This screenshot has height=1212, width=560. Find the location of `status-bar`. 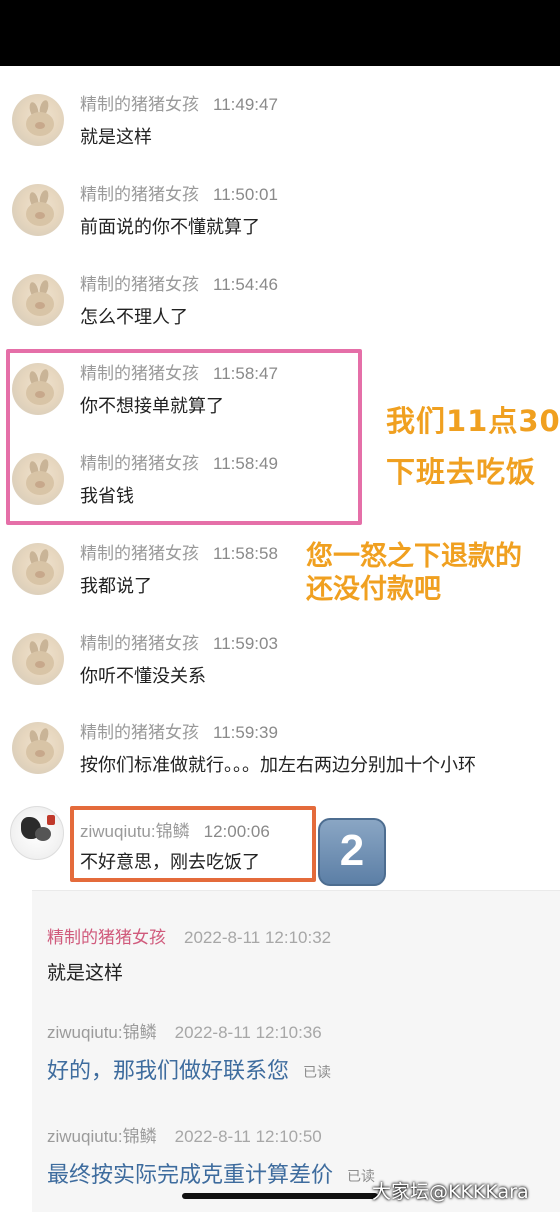

status-bar is located at coordinates (280, 33).